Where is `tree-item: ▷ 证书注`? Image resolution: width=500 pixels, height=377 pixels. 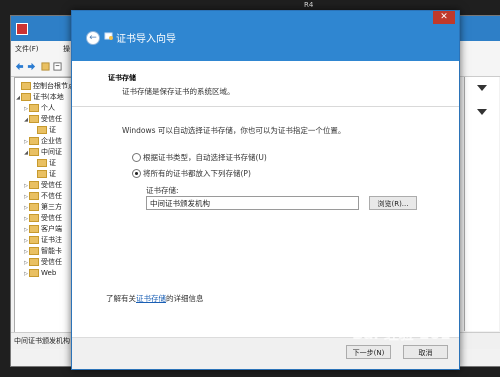
tree-item: ▷ 证书注 is located at coordinates (44, 240).